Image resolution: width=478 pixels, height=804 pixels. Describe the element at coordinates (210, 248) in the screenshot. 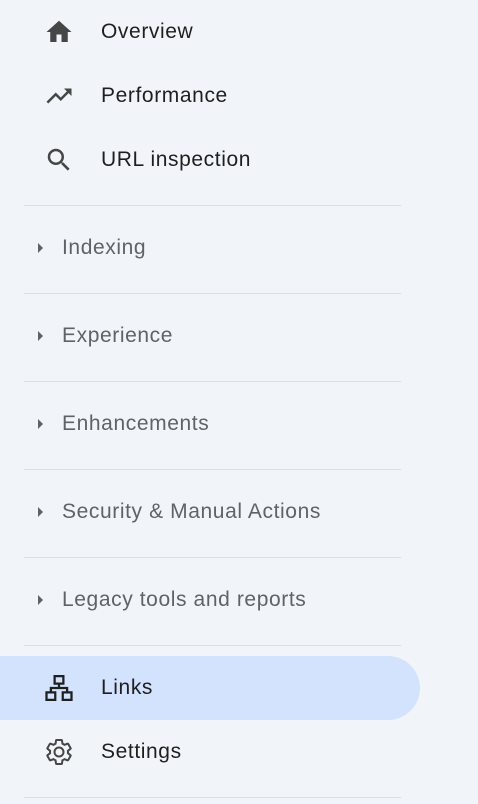

I see `section-indexing: Indexing` at that location.